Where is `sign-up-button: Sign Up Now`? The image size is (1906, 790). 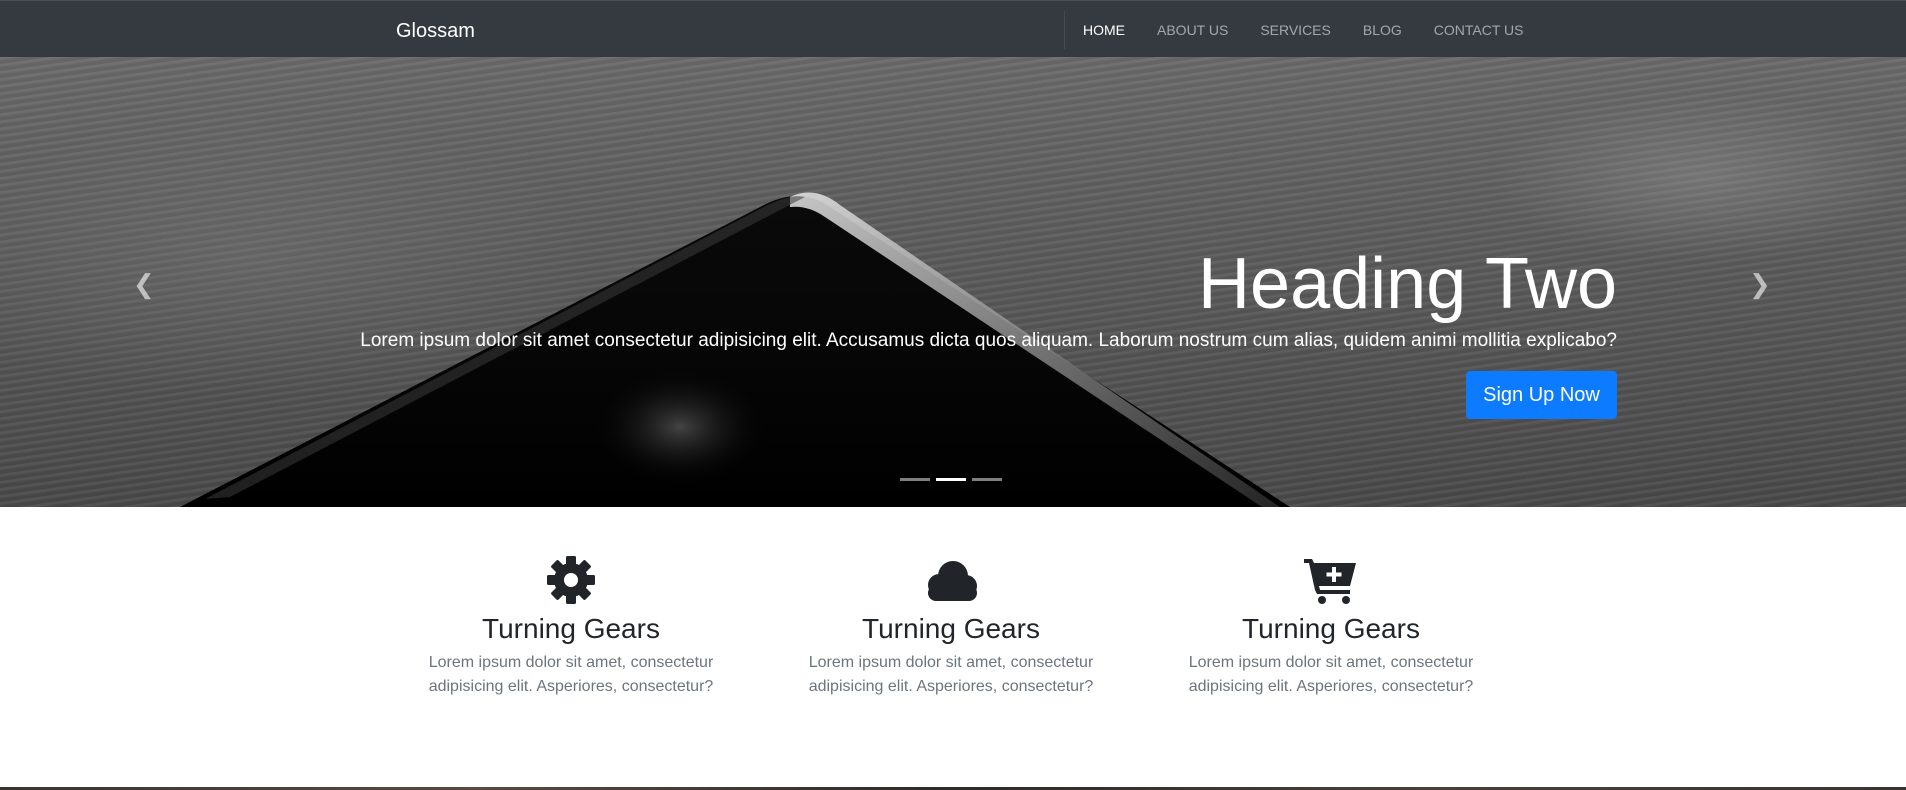 sign-up-button: Sign Up Now is located at coordinates (1541, 395).